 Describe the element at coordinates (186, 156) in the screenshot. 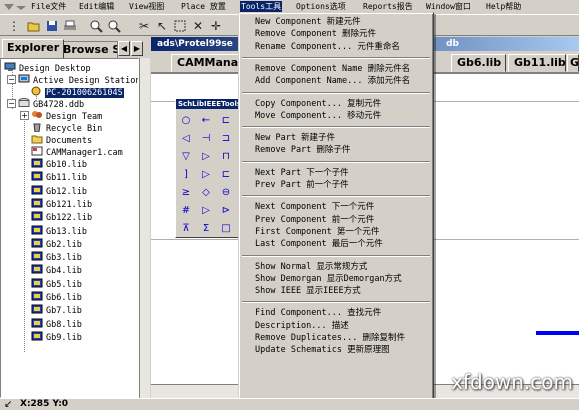

I see `triangle-down-tool-icon: ▽` at that location.